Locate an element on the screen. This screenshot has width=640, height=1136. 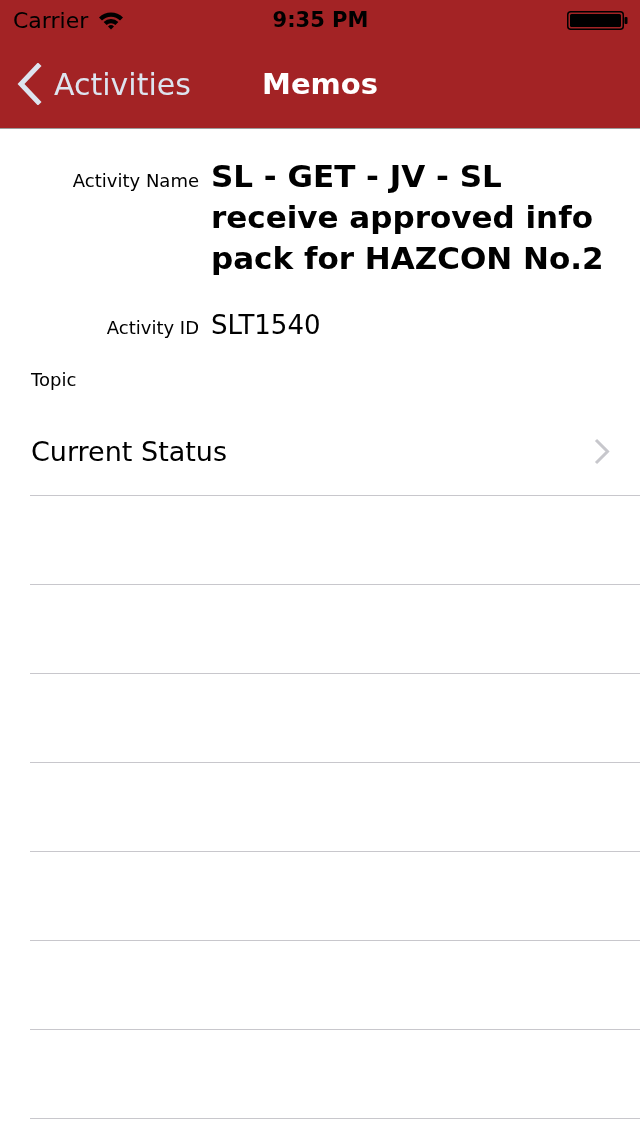
battery-icon is located at coordinates (597, 20).